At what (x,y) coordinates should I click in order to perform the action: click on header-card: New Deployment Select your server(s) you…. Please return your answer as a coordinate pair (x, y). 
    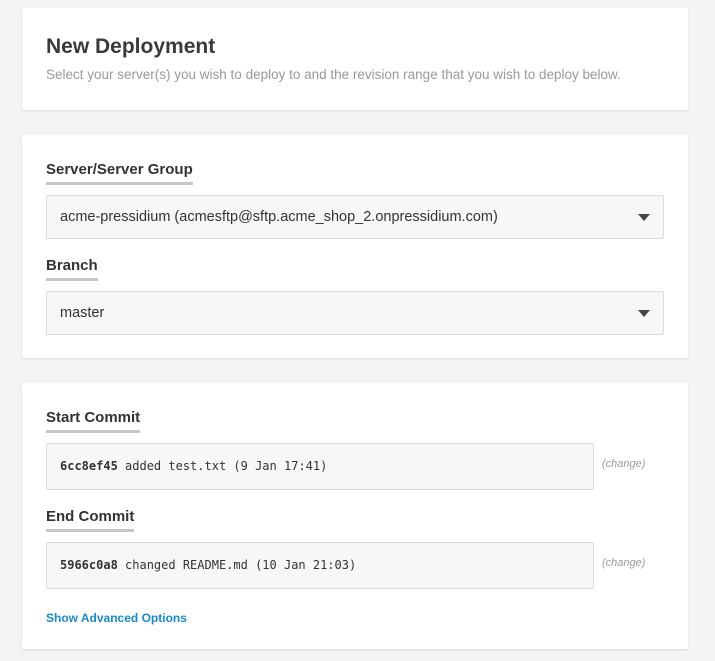
    Looking at the image, I should click on (355, 59).